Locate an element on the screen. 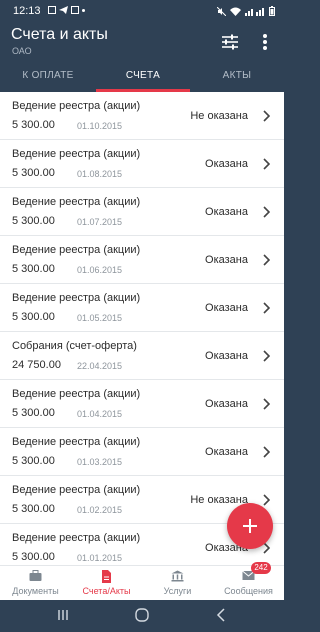 This screenshot has height=632, width=320. system-icons is located at coordinates (246, 11).